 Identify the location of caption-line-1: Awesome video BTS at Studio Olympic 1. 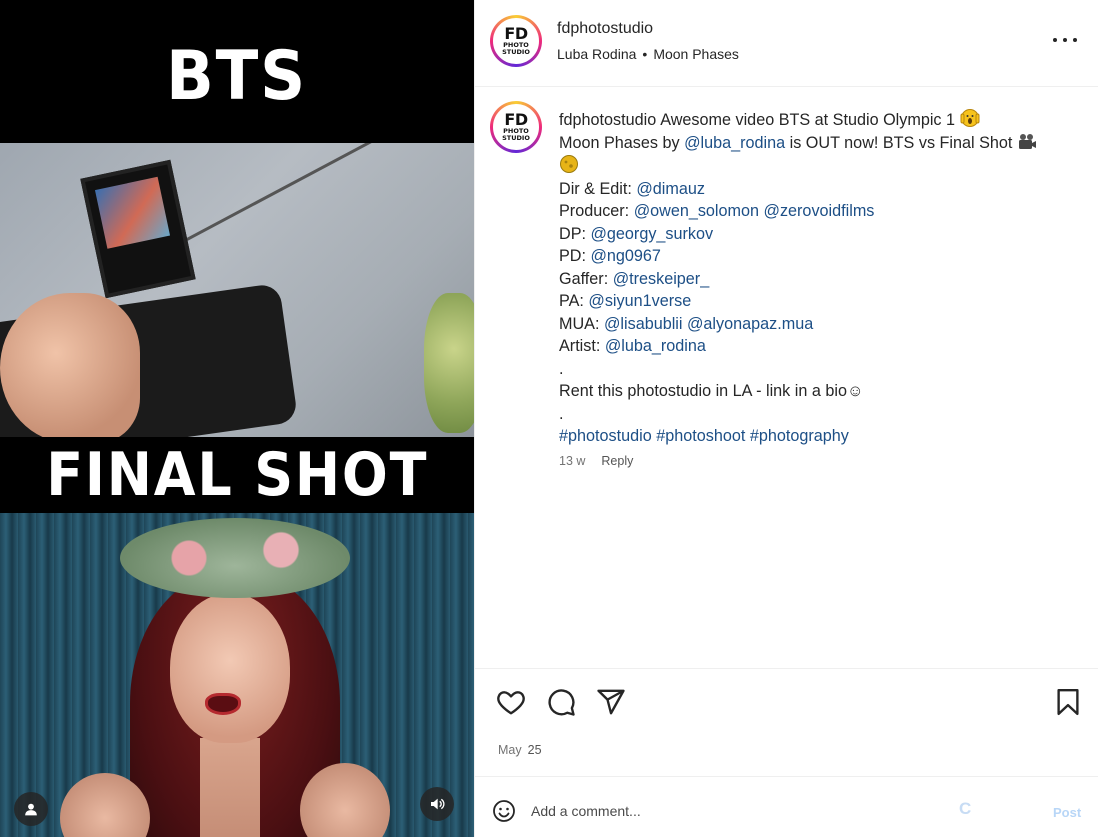
(808, 120).